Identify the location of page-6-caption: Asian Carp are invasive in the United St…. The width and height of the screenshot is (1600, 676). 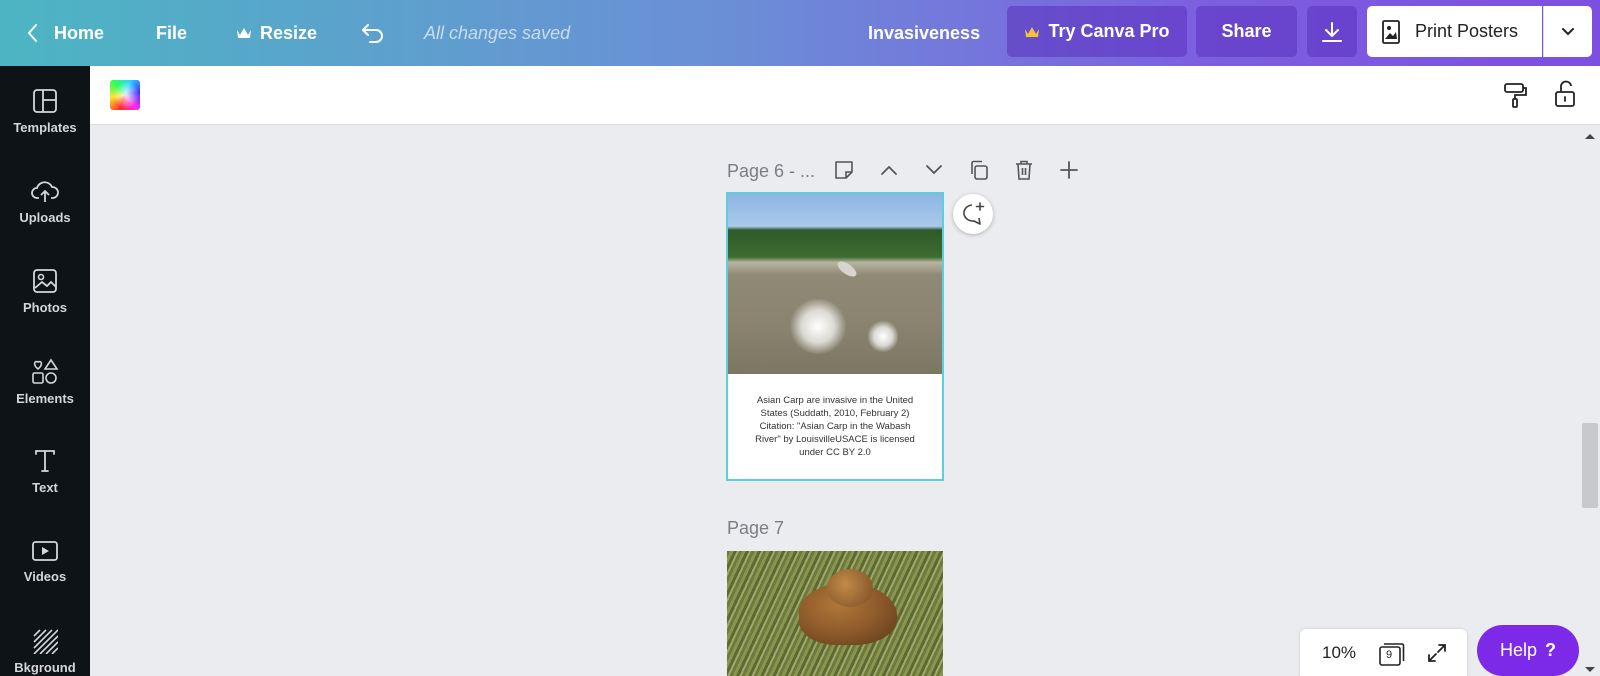
(835, 426).